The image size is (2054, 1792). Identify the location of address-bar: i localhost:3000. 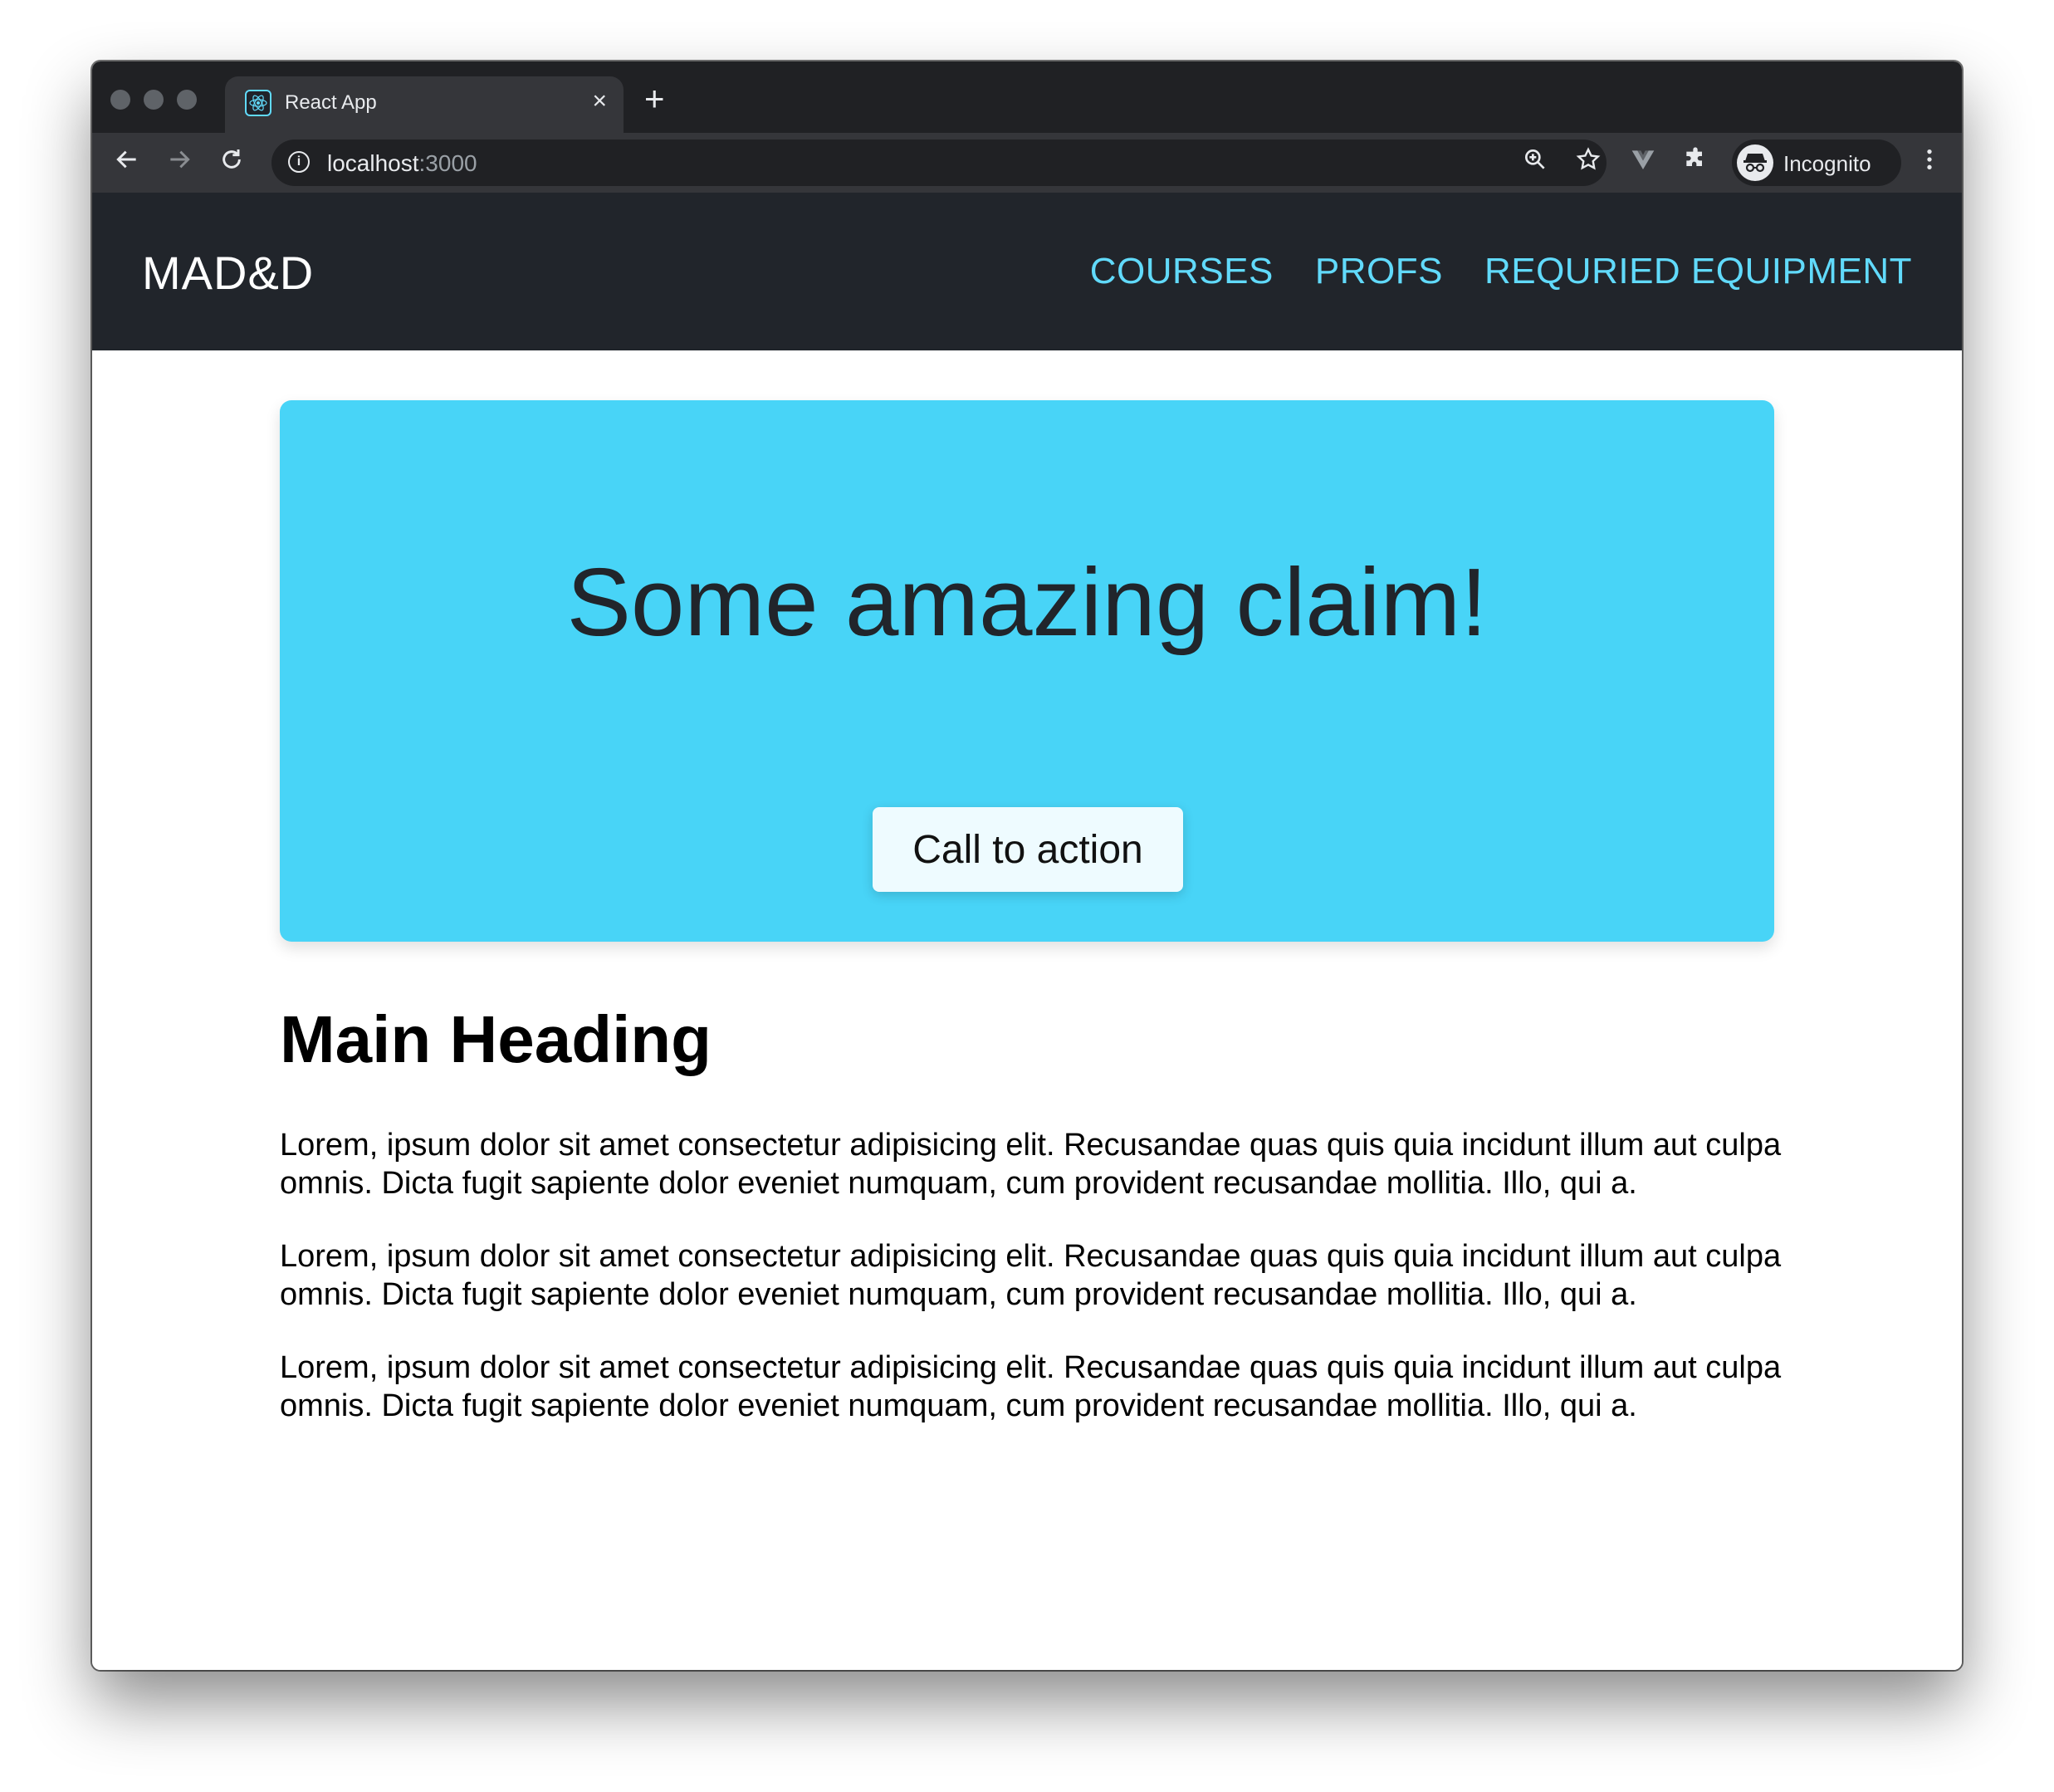
(939, 163).